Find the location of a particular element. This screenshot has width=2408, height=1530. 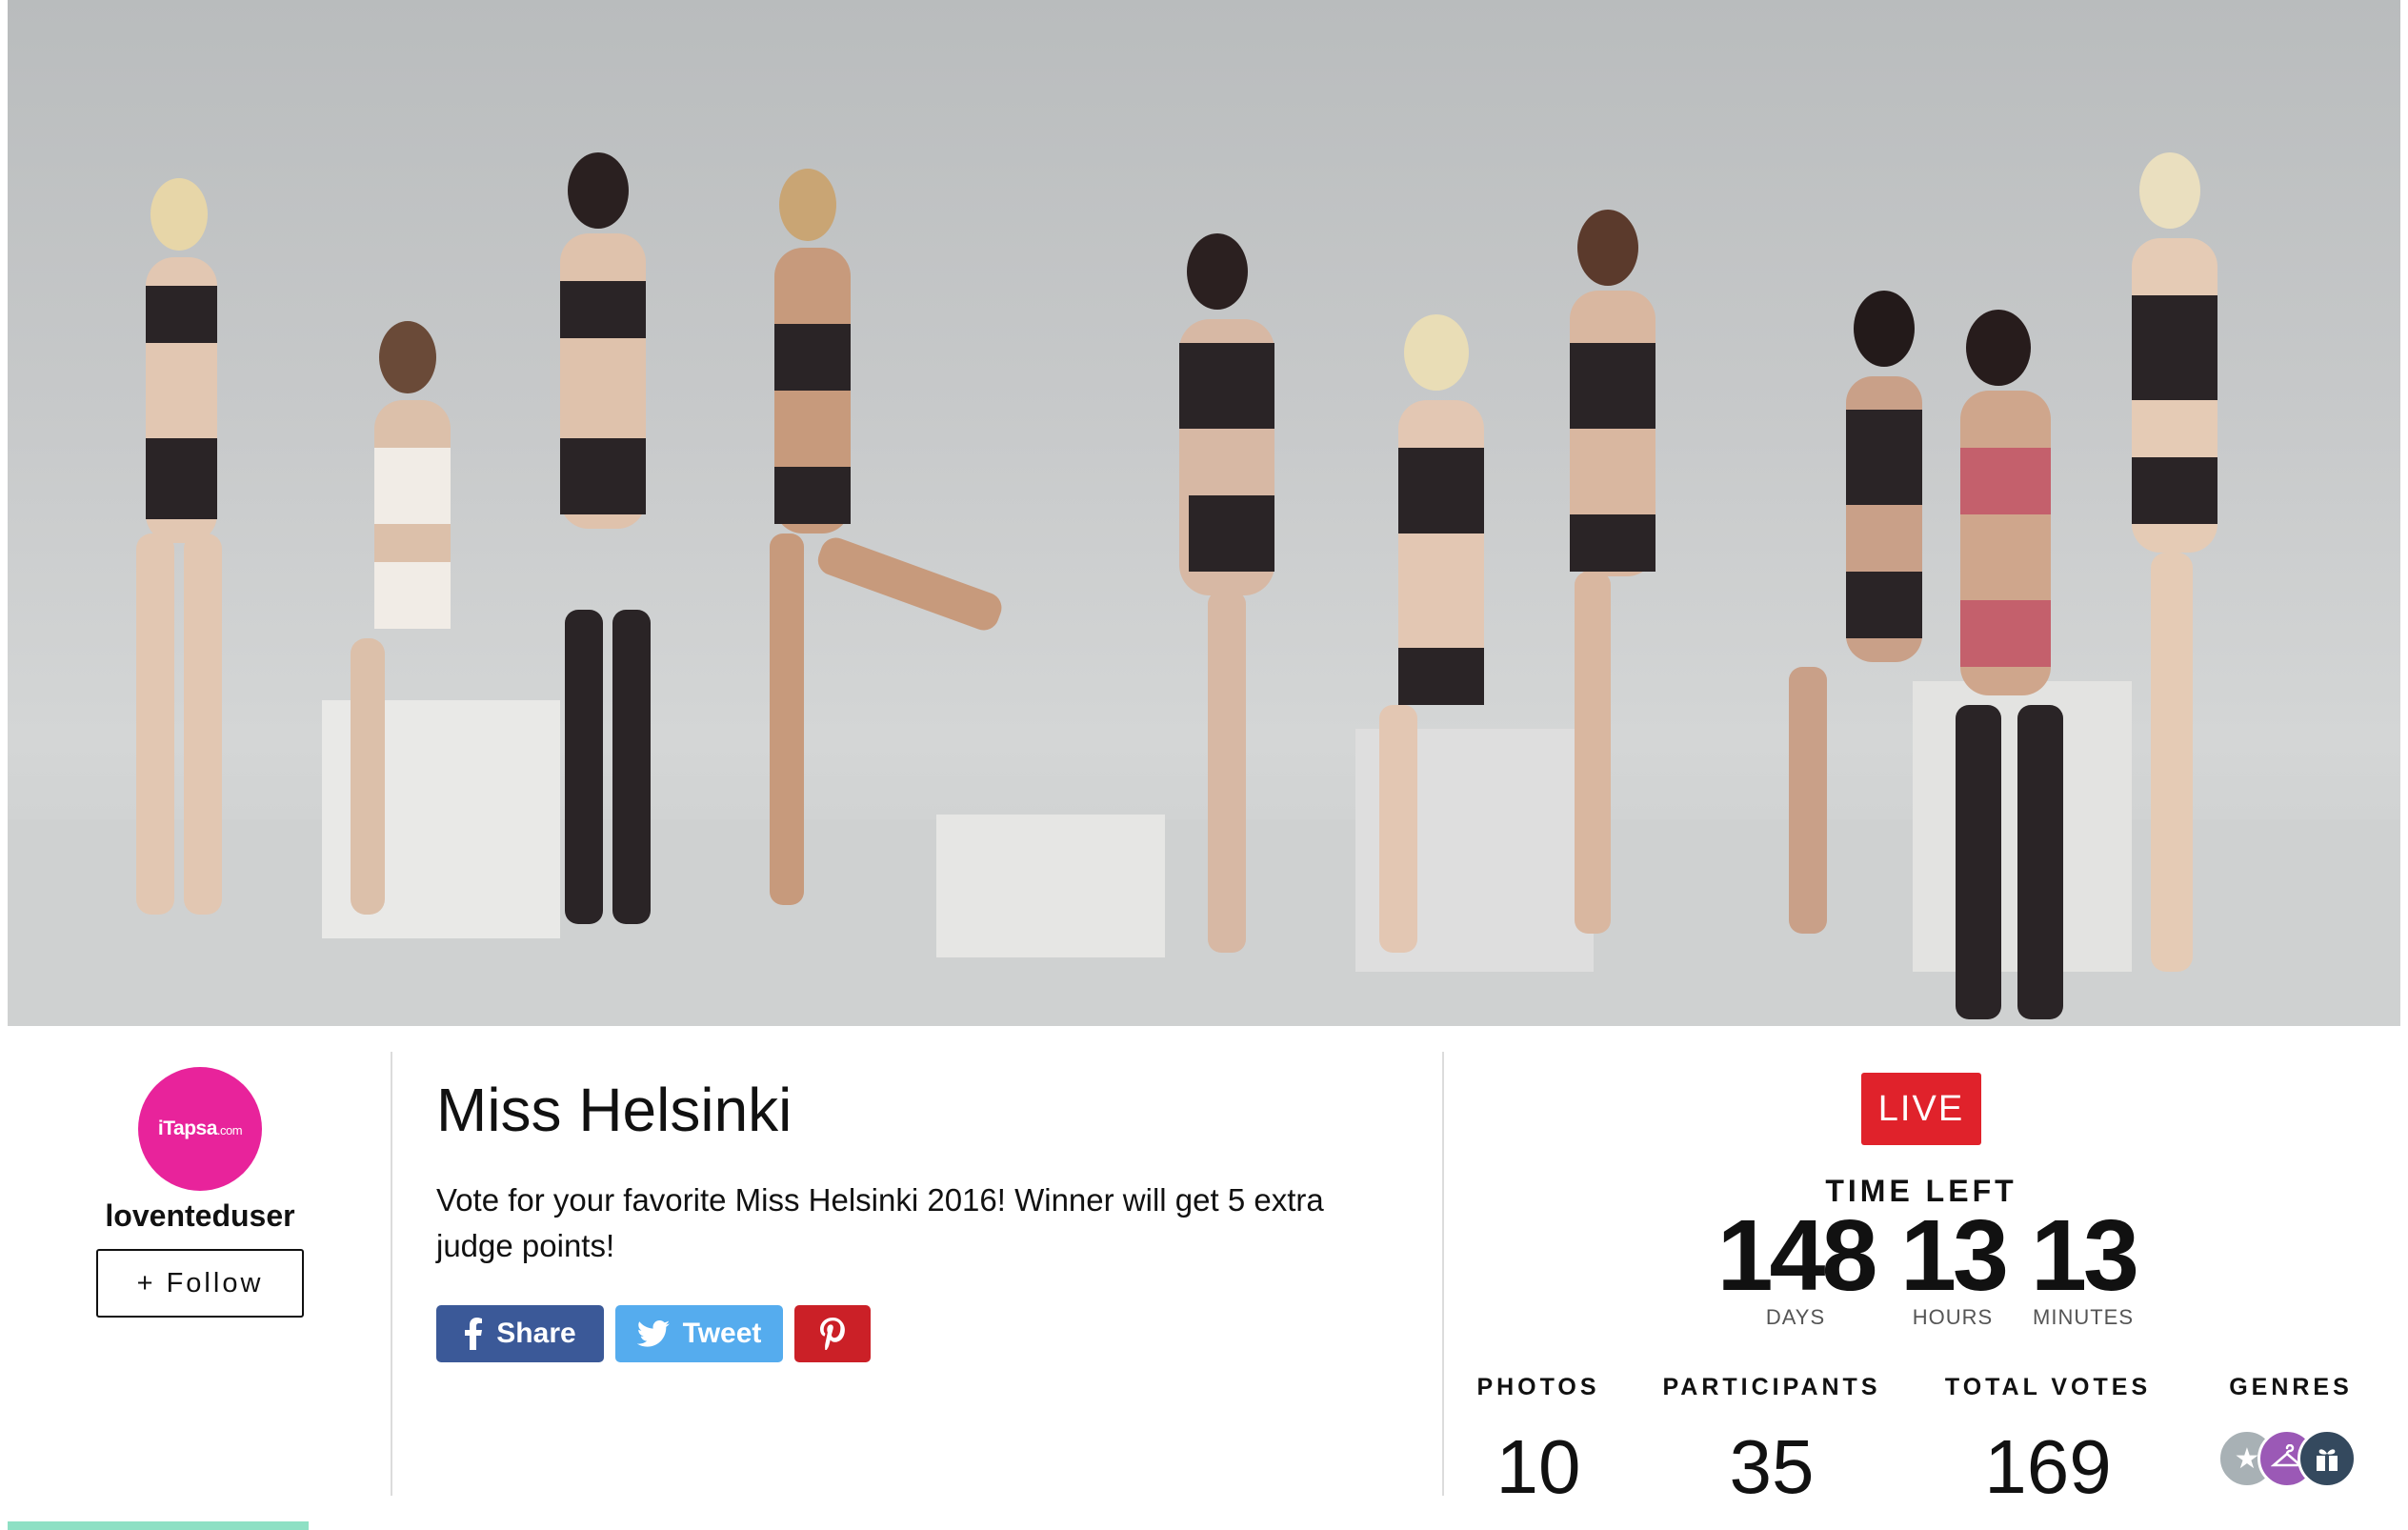

countdown-hours: 13 HOURS is located at coordinates (1953, 1265).